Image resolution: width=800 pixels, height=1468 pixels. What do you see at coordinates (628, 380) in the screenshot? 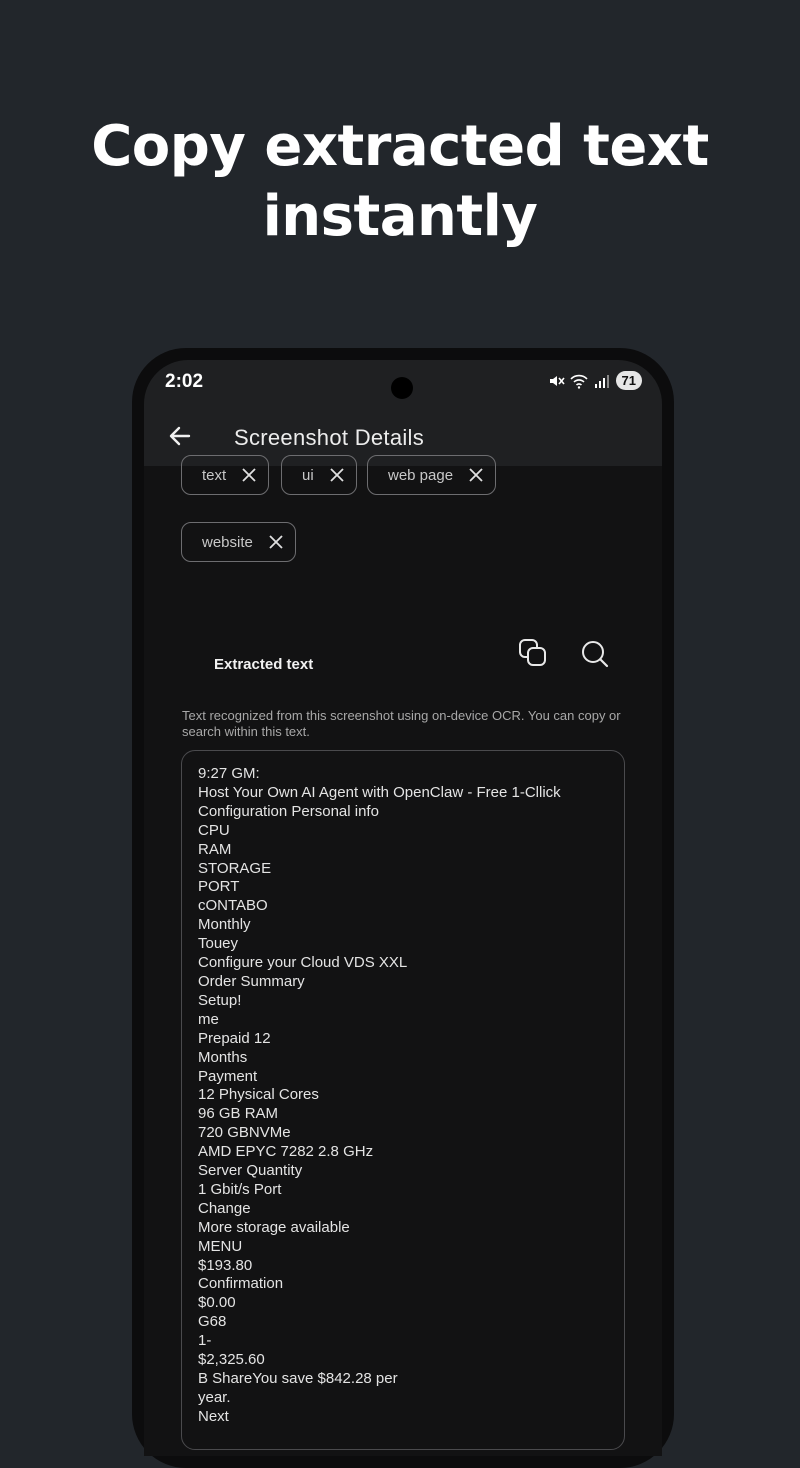
I see `battery-indicator: 71` at bounding box center [628, 380].